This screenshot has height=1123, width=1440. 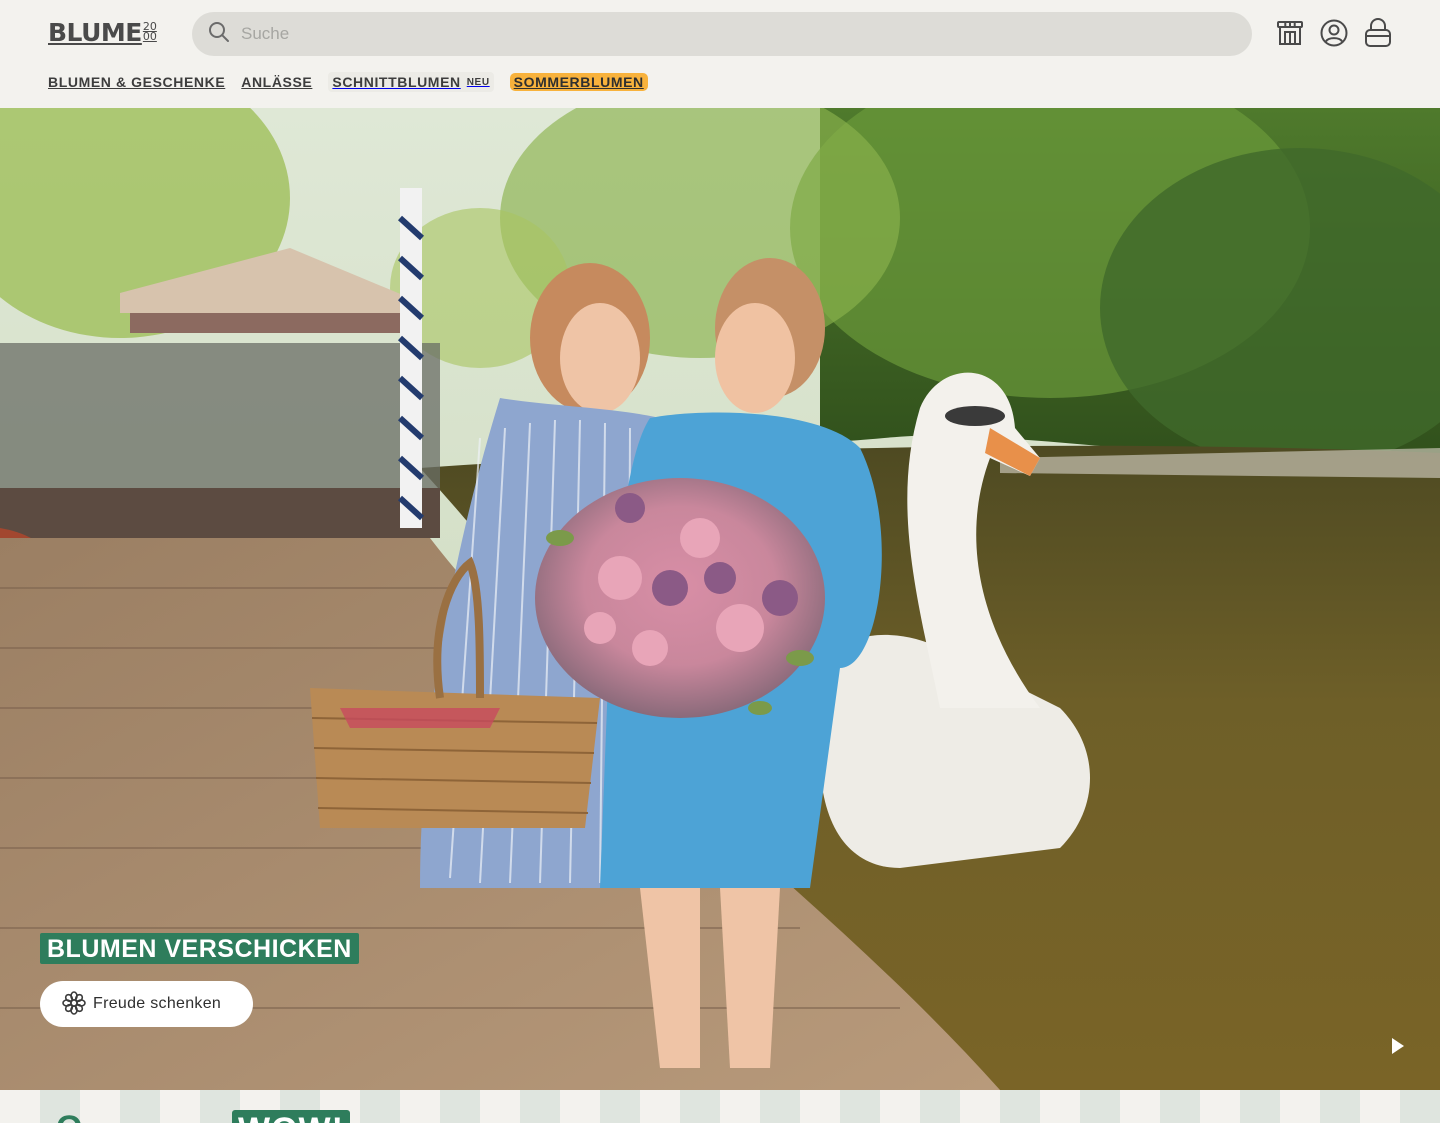 I want to click on play-icon, so click(x=1398, y=1046).